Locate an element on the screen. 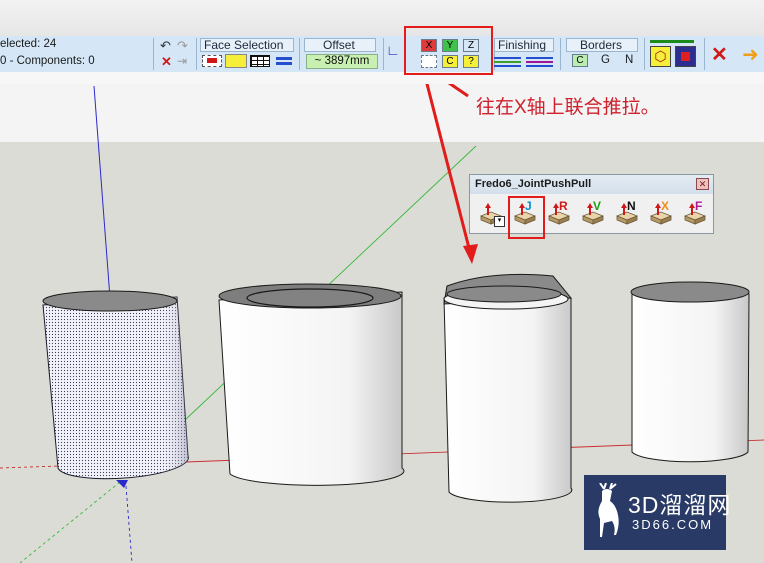 The width and height of the screenshot is (764, 563). axis-custom-icon is located at coordinates (429, 61).